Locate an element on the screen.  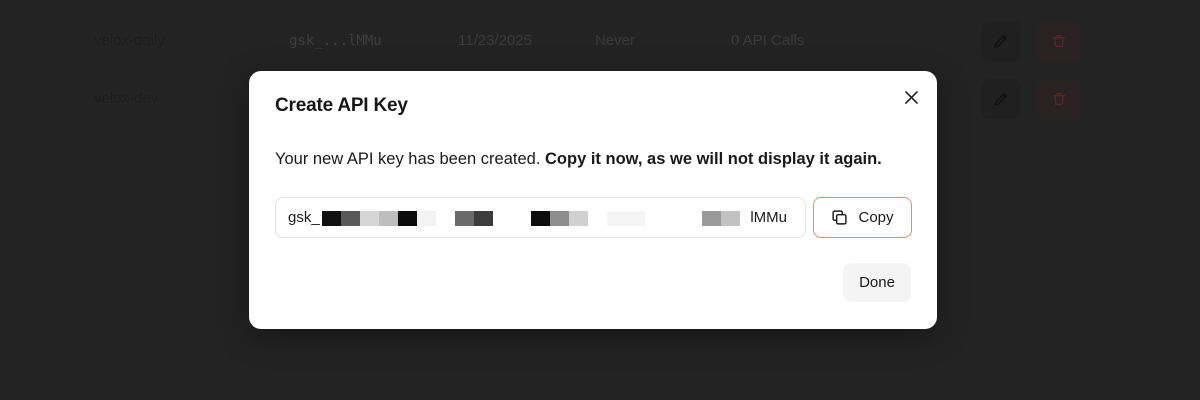
last-used: Never is located at coordinates (615, 40).